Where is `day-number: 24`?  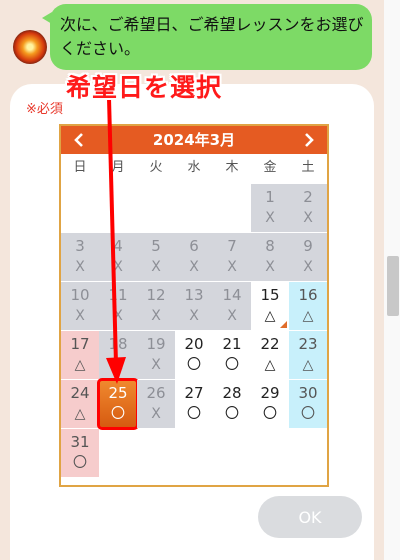 day-number: 24 is located at coordinates (80, 393).